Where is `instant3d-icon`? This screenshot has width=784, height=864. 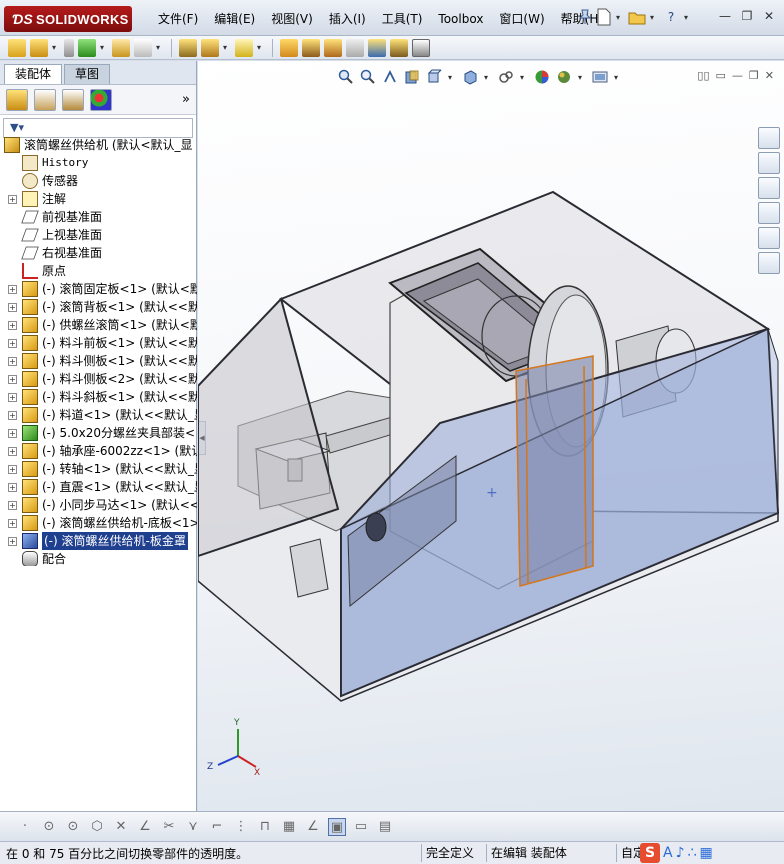 instant3d-icon is located at coordinates (421, 47).